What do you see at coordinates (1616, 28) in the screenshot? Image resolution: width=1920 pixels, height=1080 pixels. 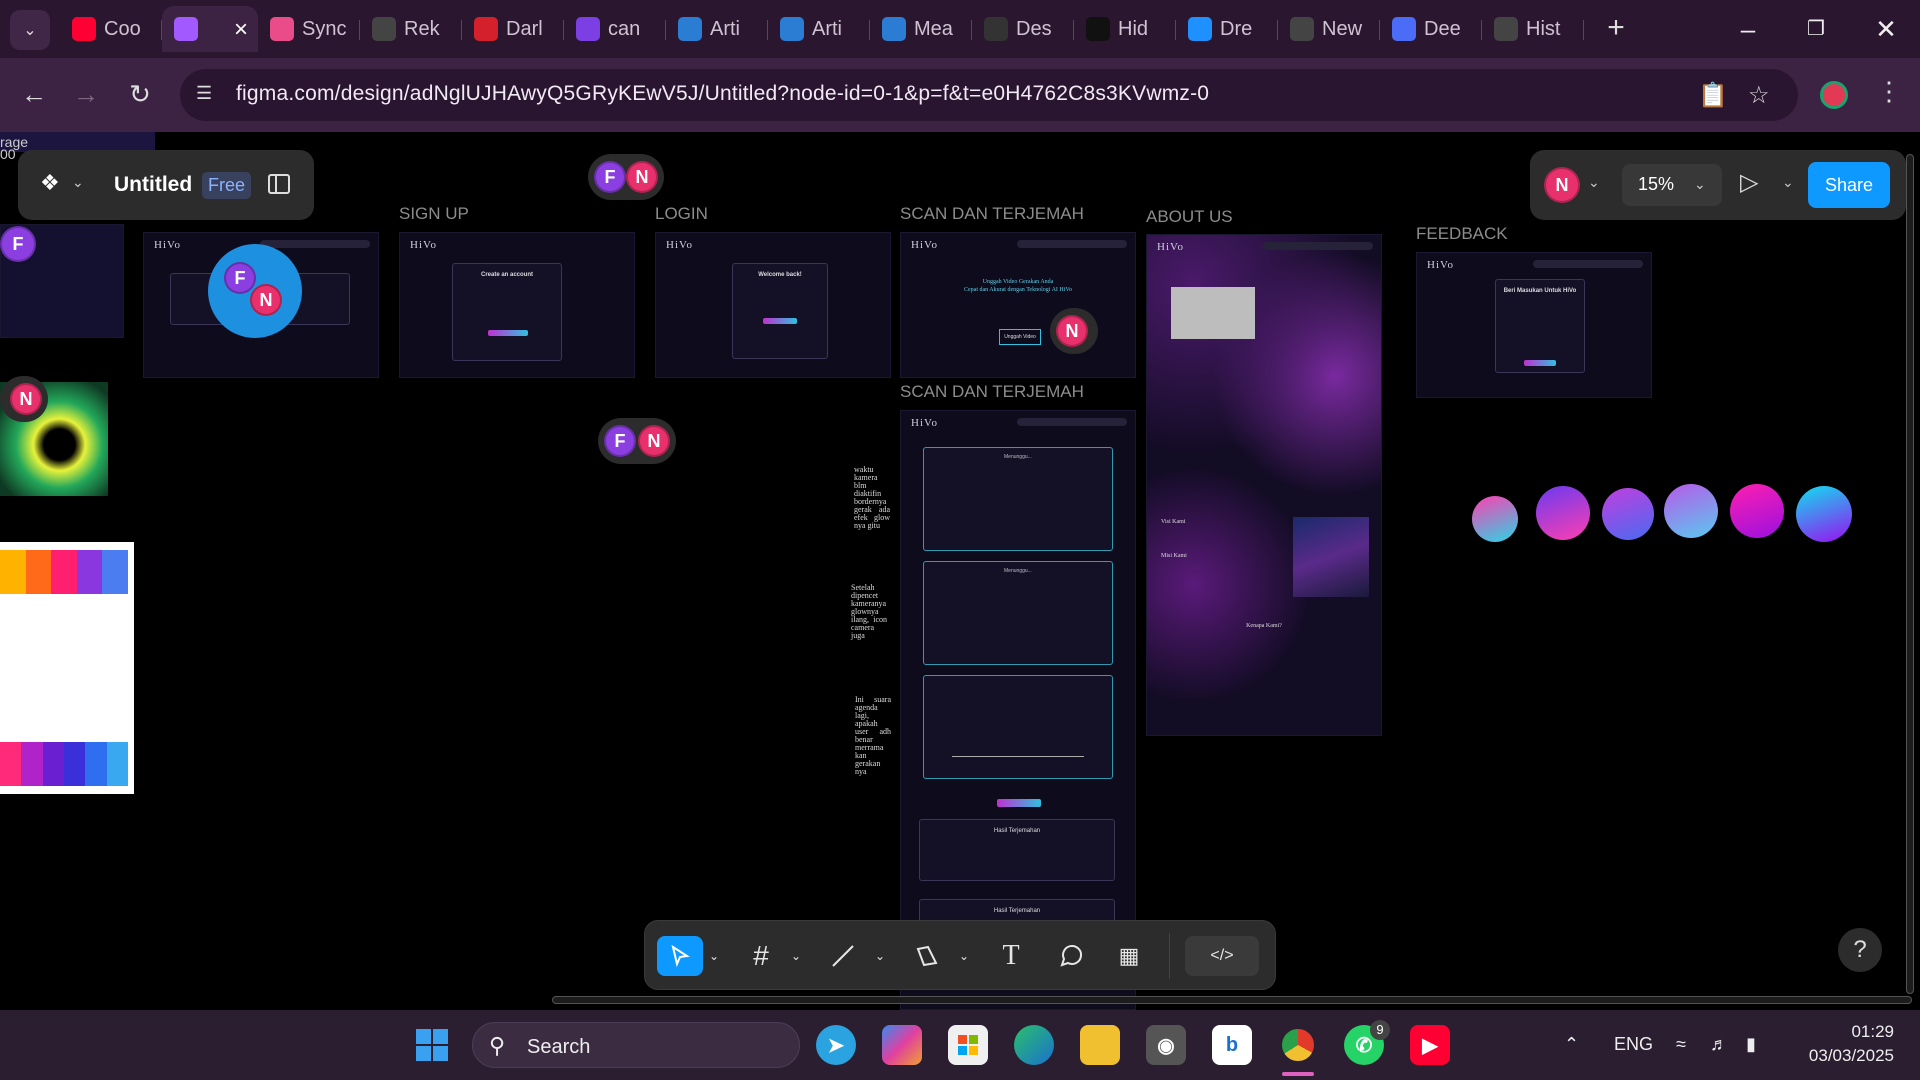 I see `new-tab-icon: +` at bounding box center [1616, 28].